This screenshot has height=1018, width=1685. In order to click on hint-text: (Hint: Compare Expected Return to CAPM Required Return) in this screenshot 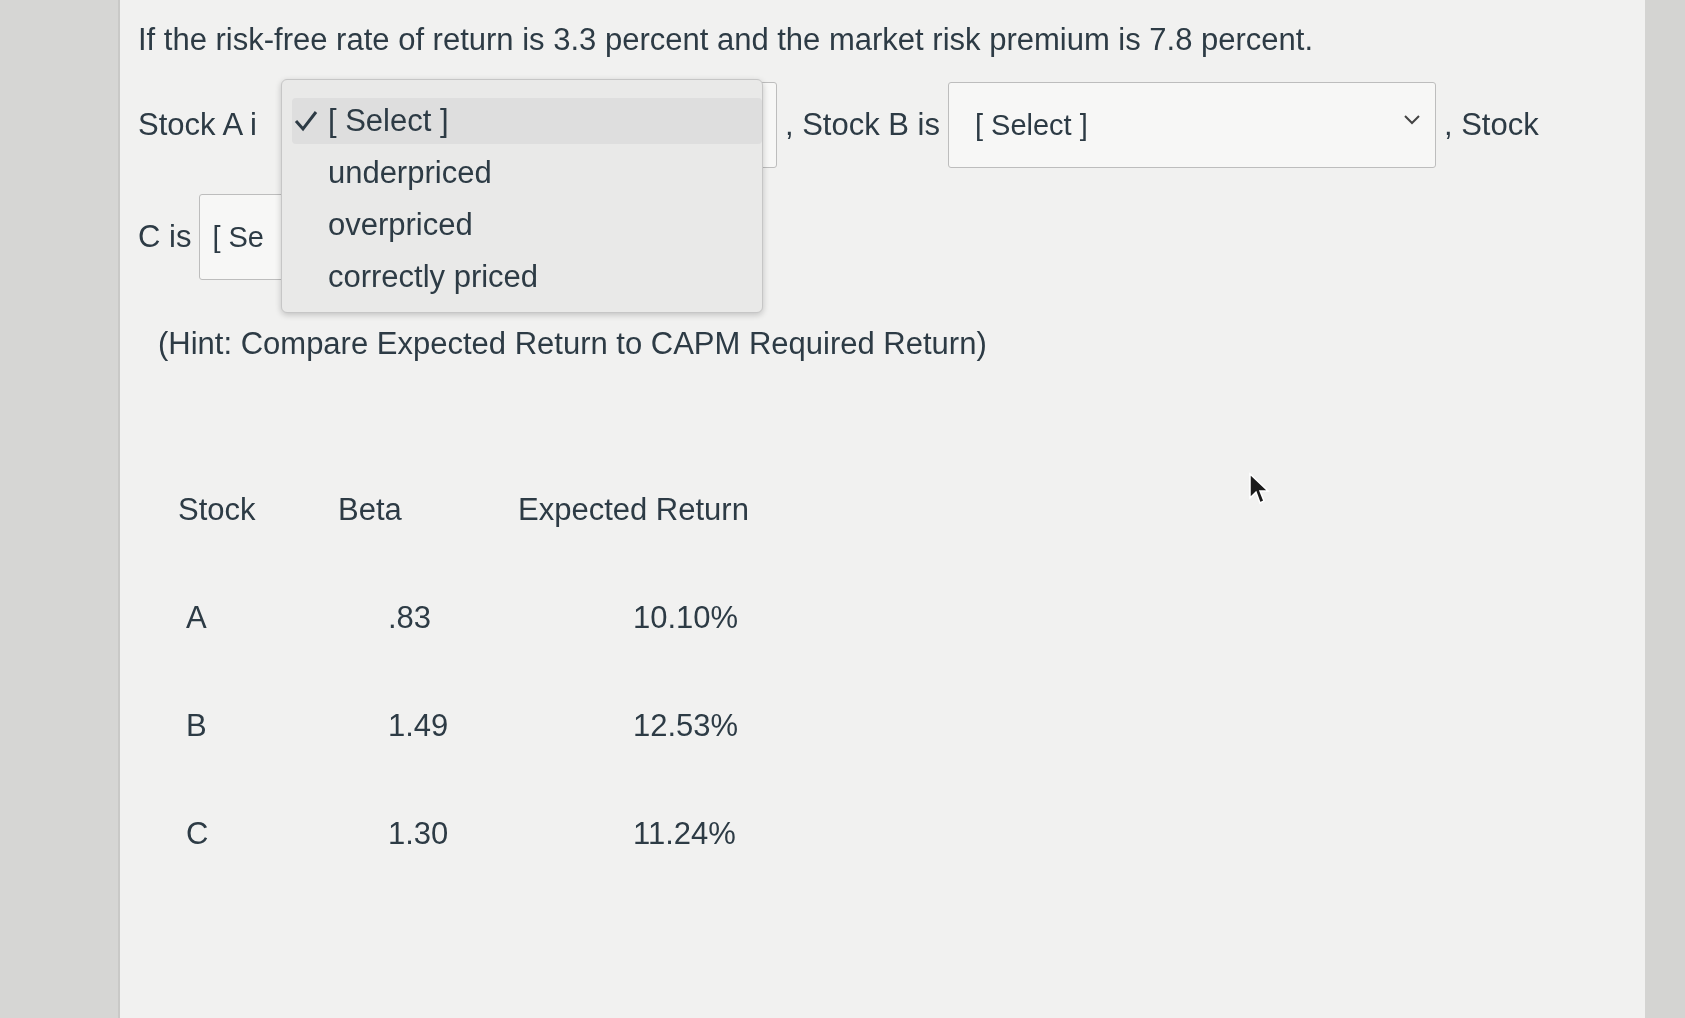, I will do `click(573, 344)`.